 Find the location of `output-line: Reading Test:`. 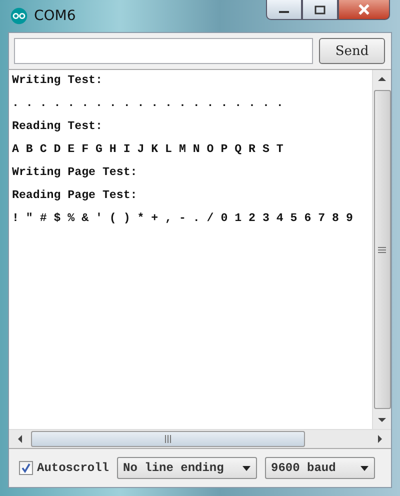

output-line: Reading Test: is located at coordinates (58, 127).